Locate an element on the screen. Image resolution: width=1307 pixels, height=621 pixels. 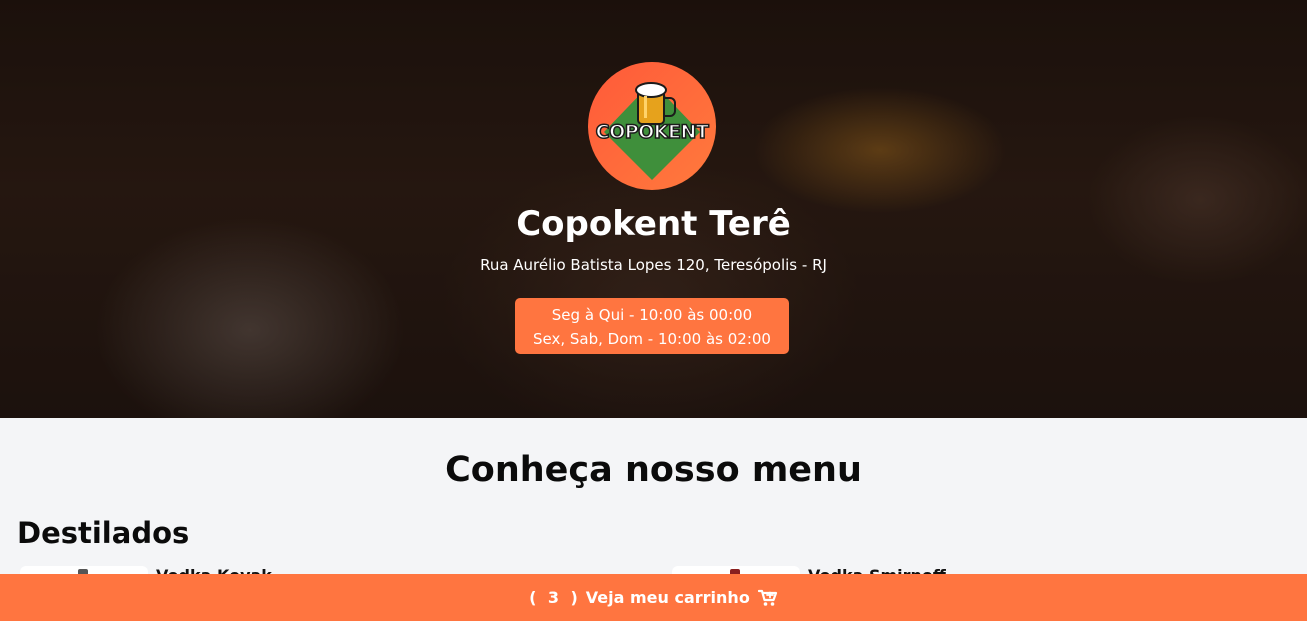
section-title: Destilados is located at coordinates (103, 533).